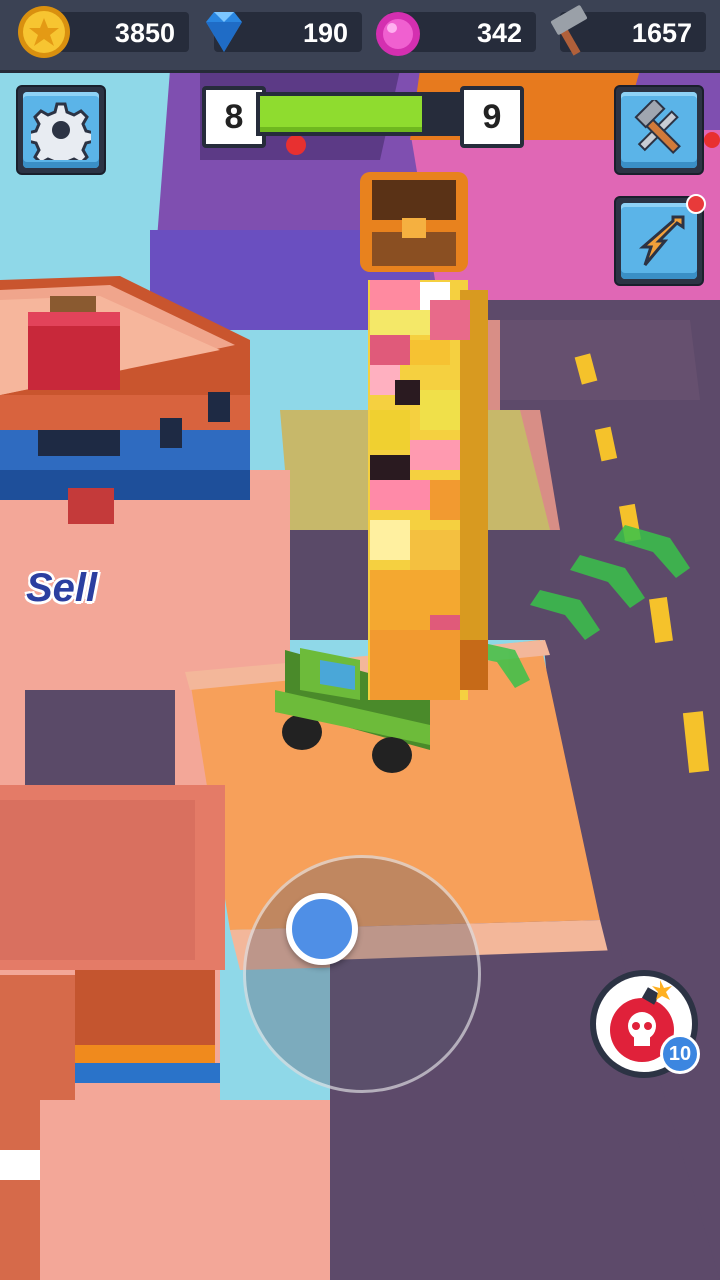 The height and width of the screenshot is (1280, 720). I want to click on hammer-counter: 1657, so click(628, 30).